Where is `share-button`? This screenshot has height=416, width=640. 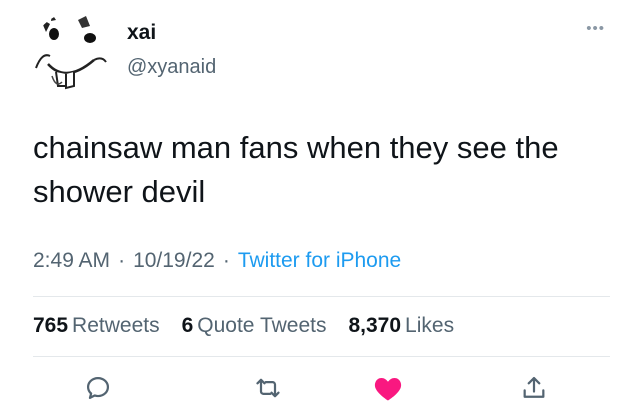
share-button is located at coordinates (534, 388).